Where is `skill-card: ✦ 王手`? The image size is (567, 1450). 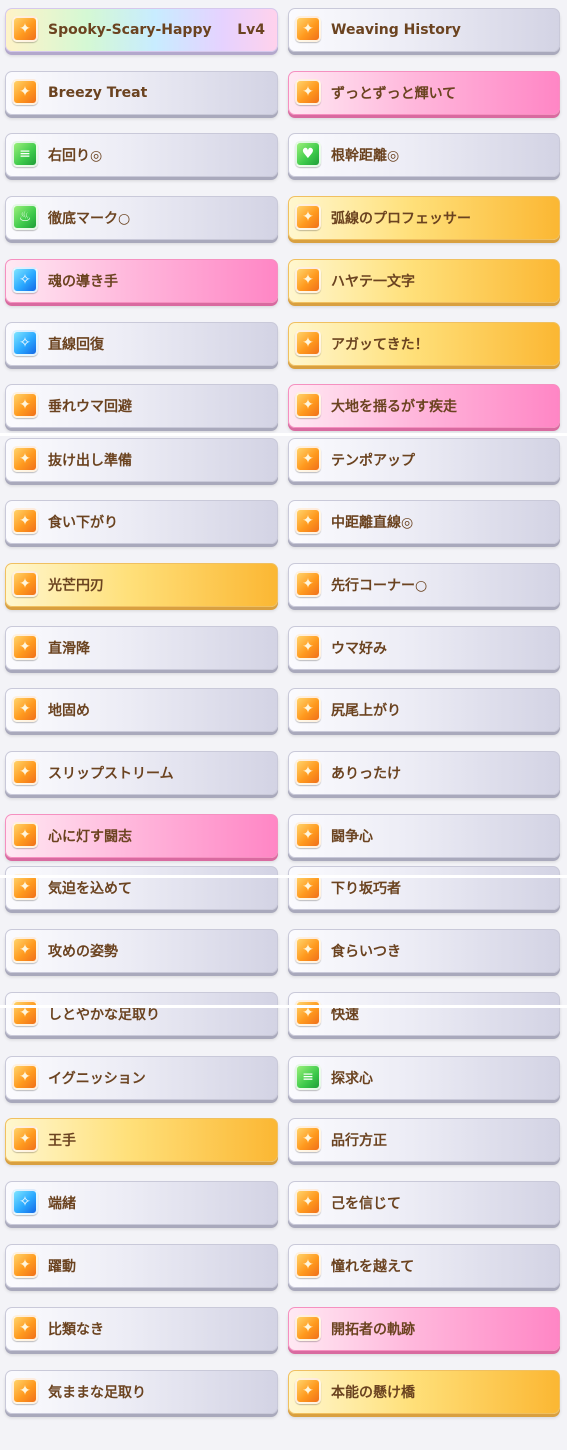 skill-card: ✦ 王手 is located at coordinates (141, 1140).